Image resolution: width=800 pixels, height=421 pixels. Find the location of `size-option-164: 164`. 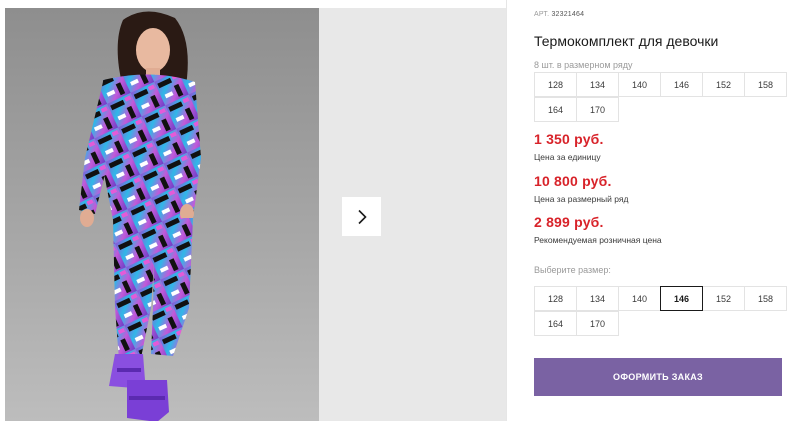

size-option-164: 164 is located at coordinates (555, 323).